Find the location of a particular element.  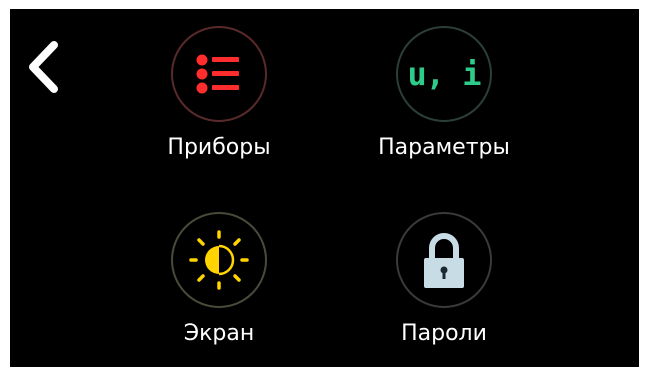

menu-item-label: Пароли is located at coordinates (444, 333).